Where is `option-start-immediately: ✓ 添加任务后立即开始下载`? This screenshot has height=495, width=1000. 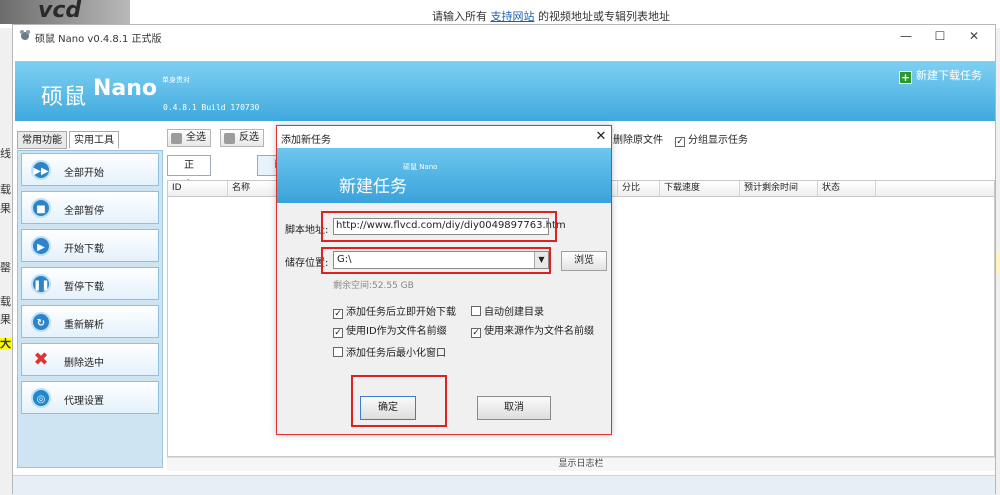
option-start-immediately: ✓ 添加任务后立即开始下载 is located at coordinates (394, 311).